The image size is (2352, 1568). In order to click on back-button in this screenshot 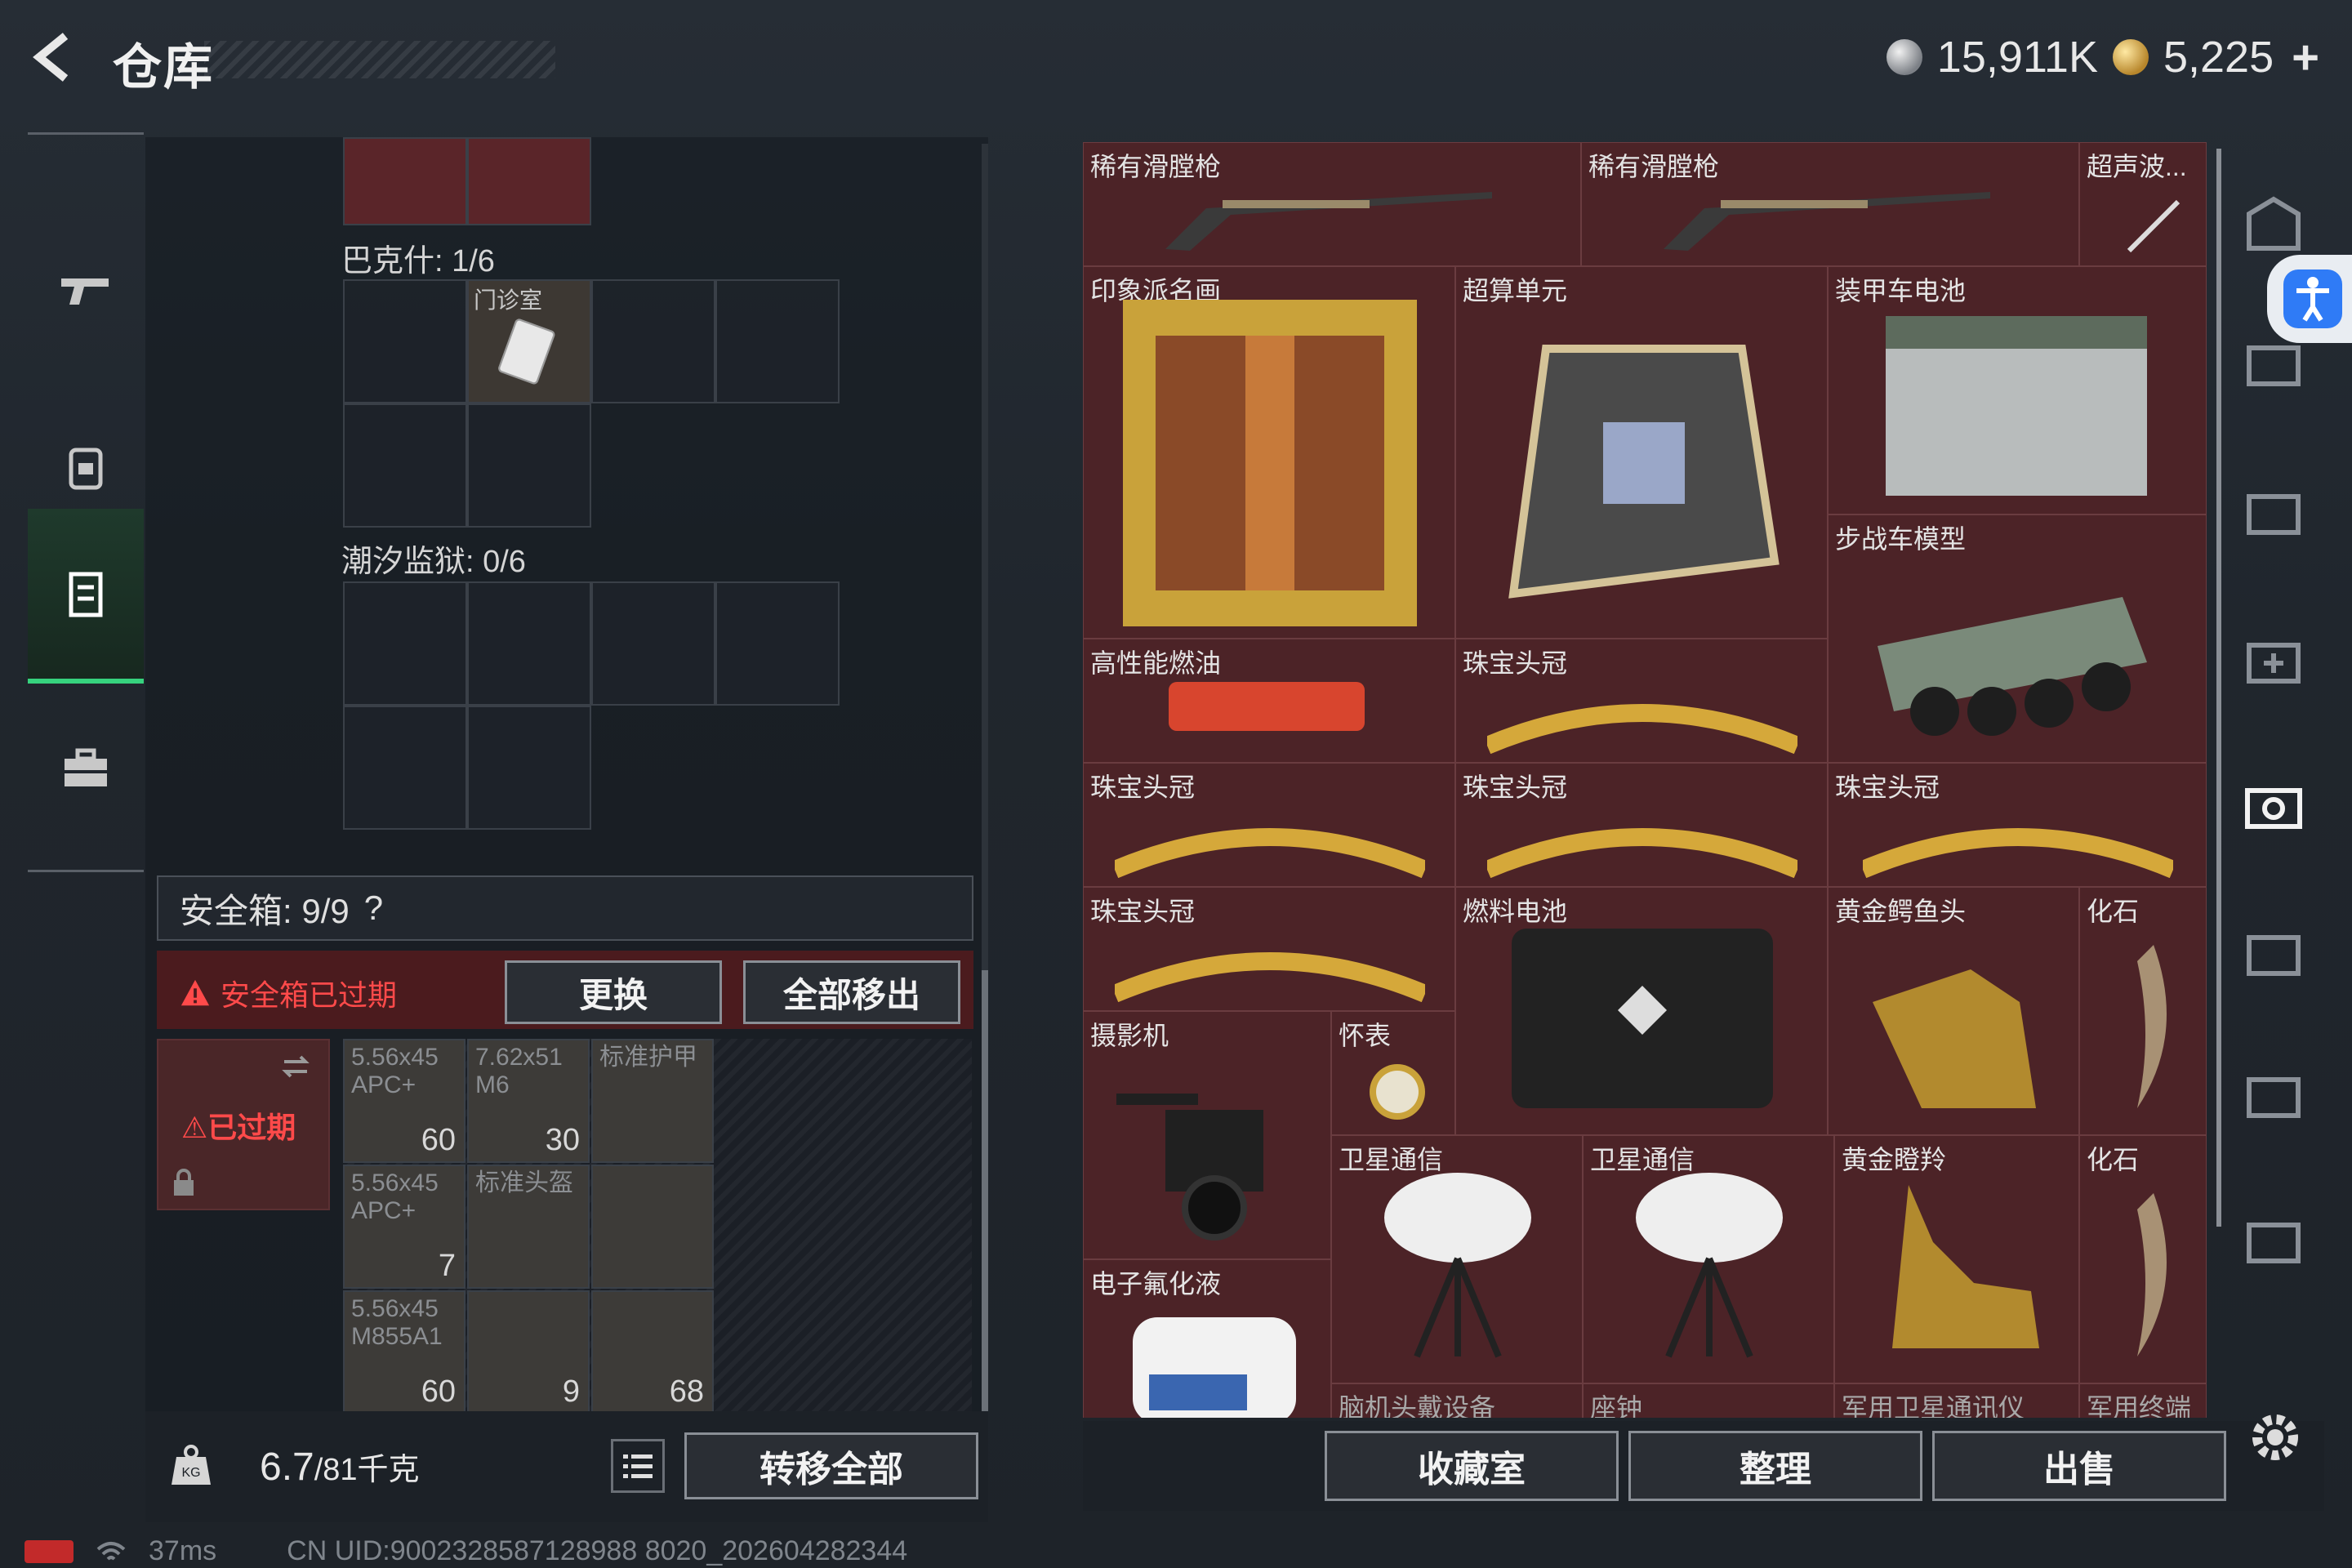, I will do `click(55, 57)`.